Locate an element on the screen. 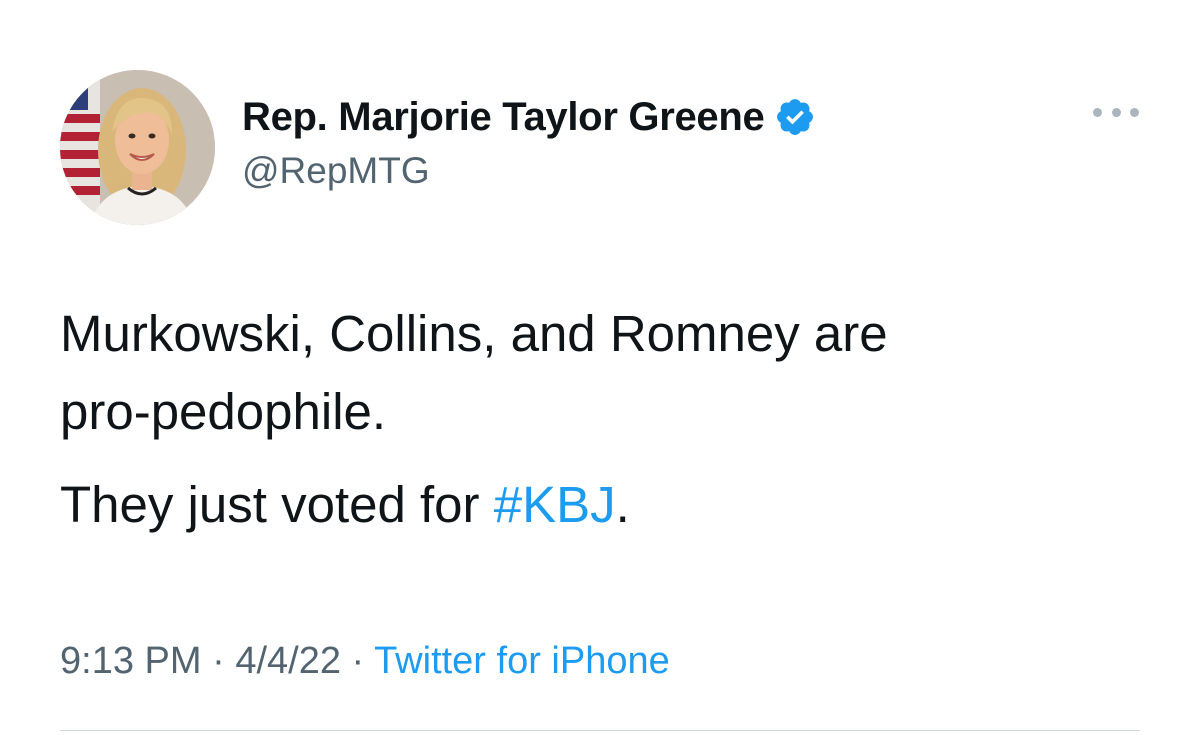  profile-photo is located at coordinates (137, 147).